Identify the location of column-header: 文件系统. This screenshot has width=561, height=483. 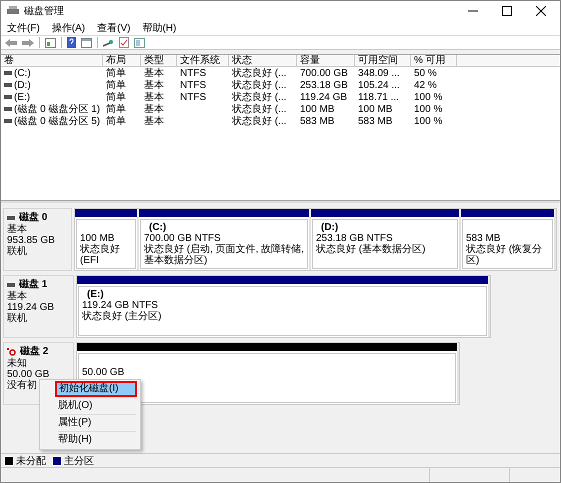
(203, 60).